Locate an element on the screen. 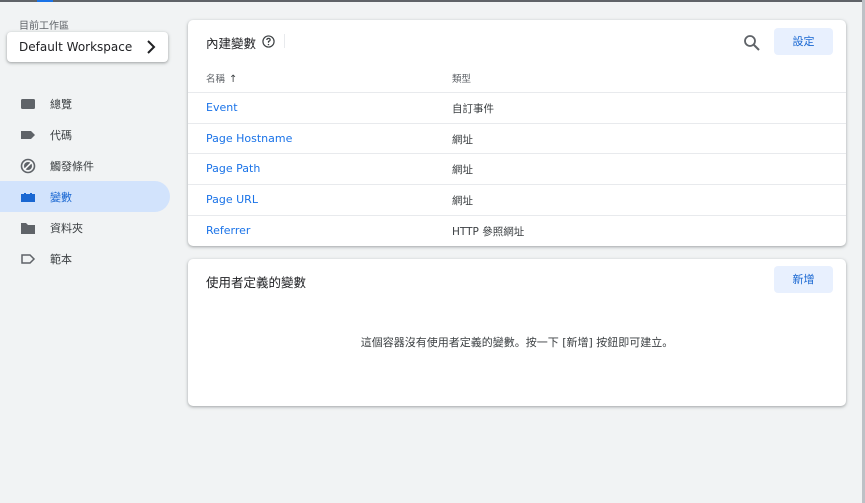 Image resolution: width=865 pixels, height=503 pixels. sidebar-item-overview: 總覽 is located at coordinates (85, 103).